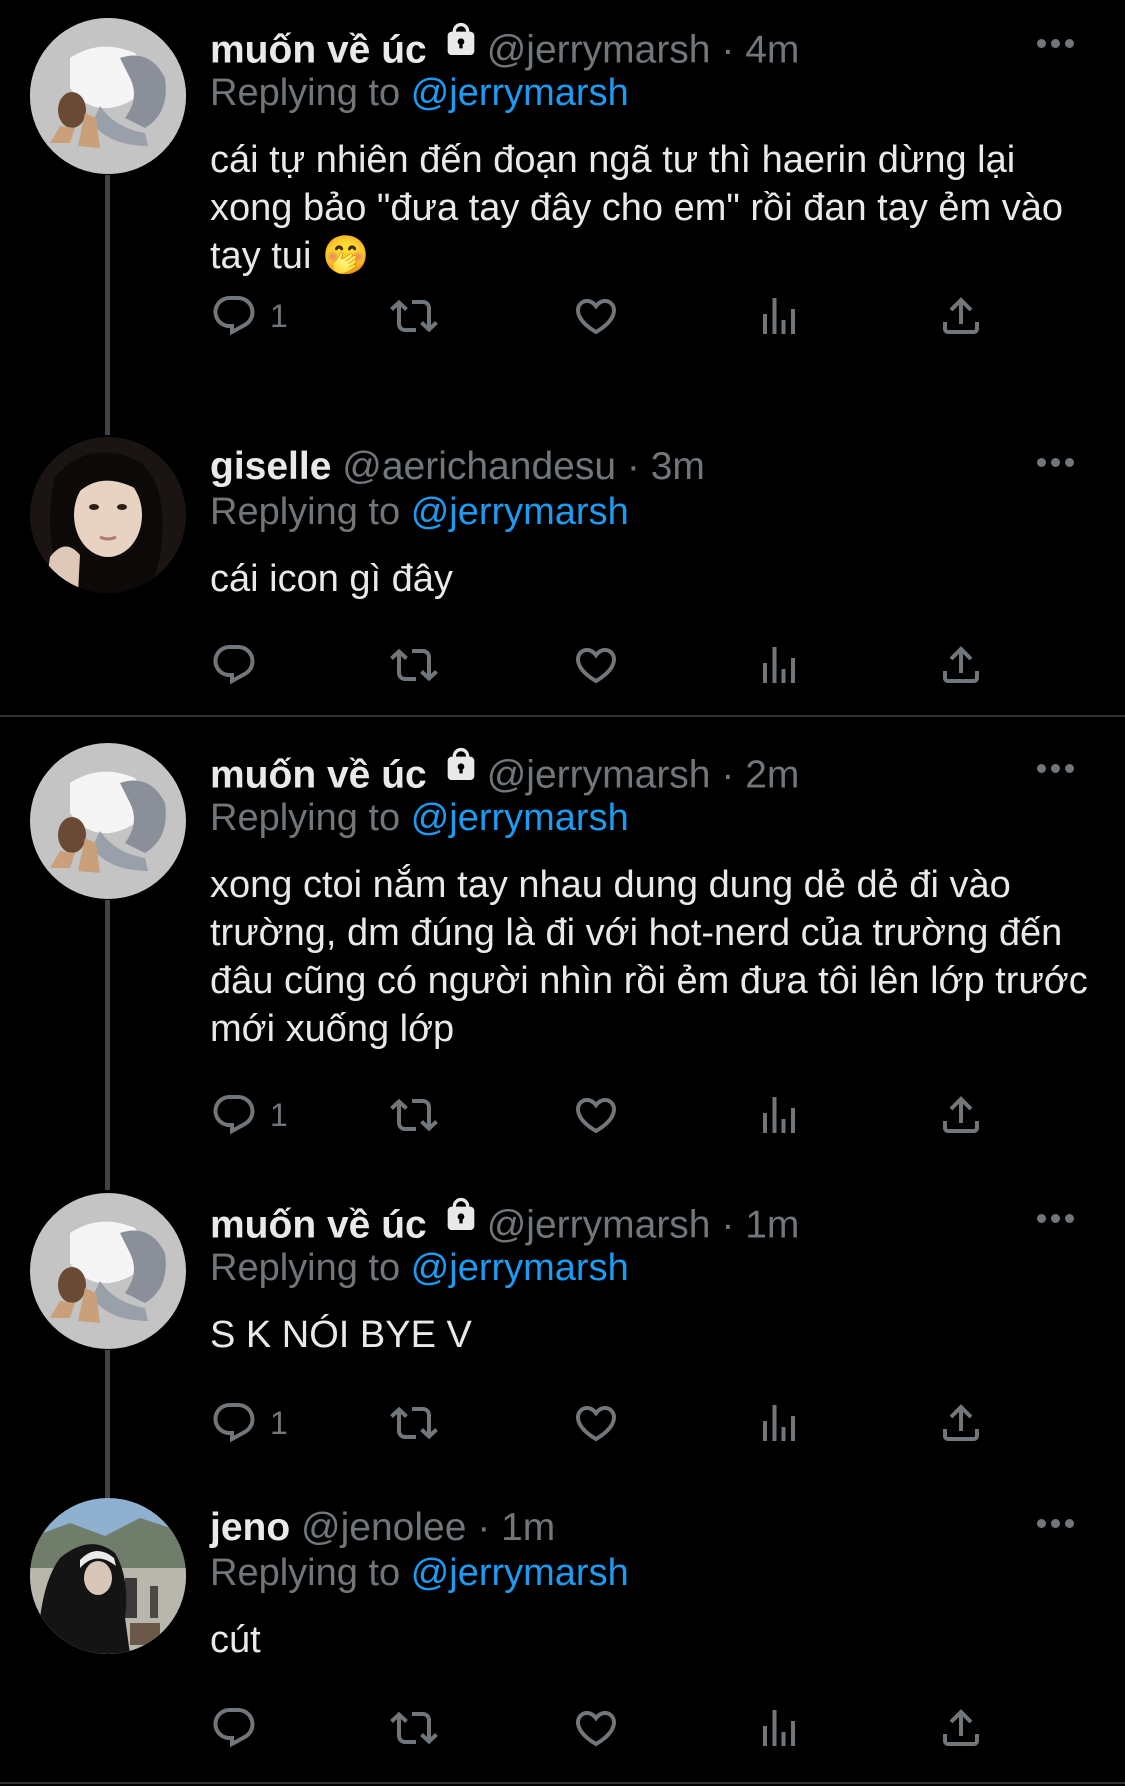 Image resolution: width=1125 pixels, height=1786 pixels. Describe the element at coordinates (772, 774) in the screenshot. I see `timestamp: 2m` at that location.